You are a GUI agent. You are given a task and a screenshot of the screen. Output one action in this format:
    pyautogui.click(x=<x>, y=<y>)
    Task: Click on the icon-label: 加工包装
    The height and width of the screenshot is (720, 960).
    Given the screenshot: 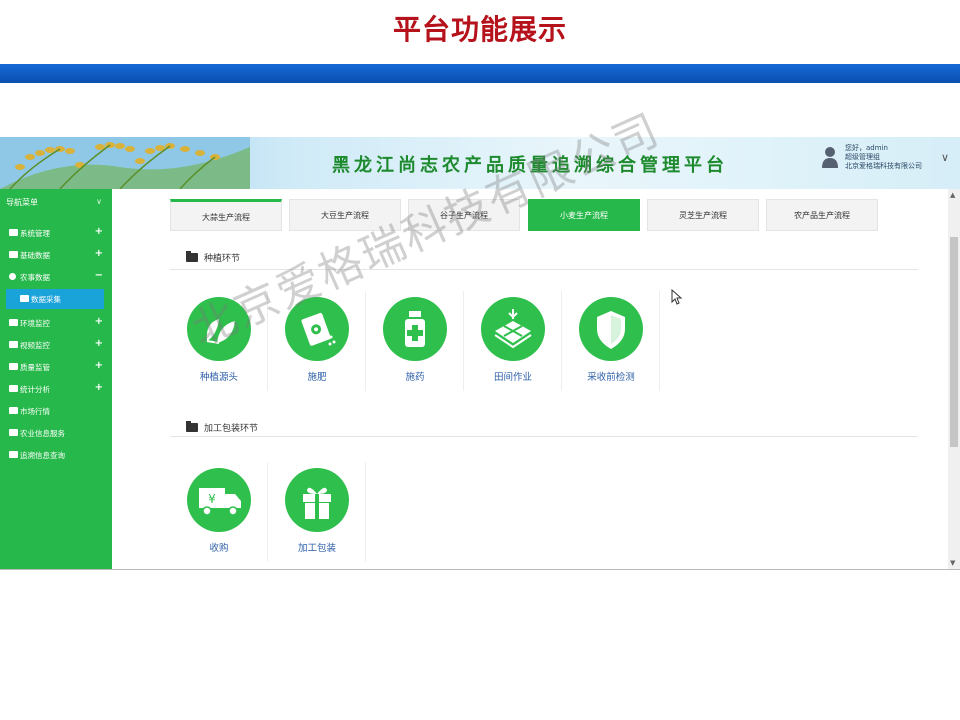 What is the action you would take?
    pyautogui.click(x=316, y=548)
    